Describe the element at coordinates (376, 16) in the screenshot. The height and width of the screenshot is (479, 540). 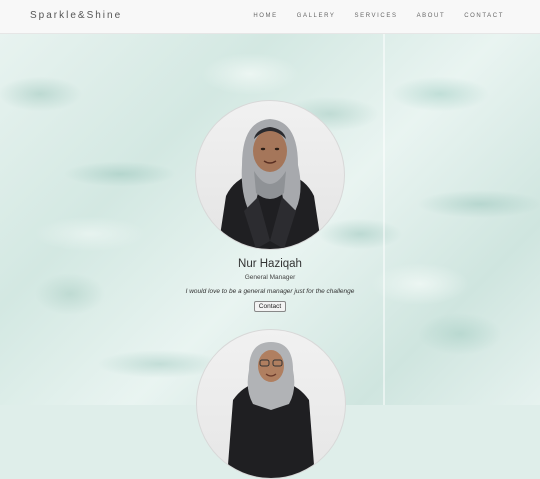
I see `nav-services: SERVICES` at that location.